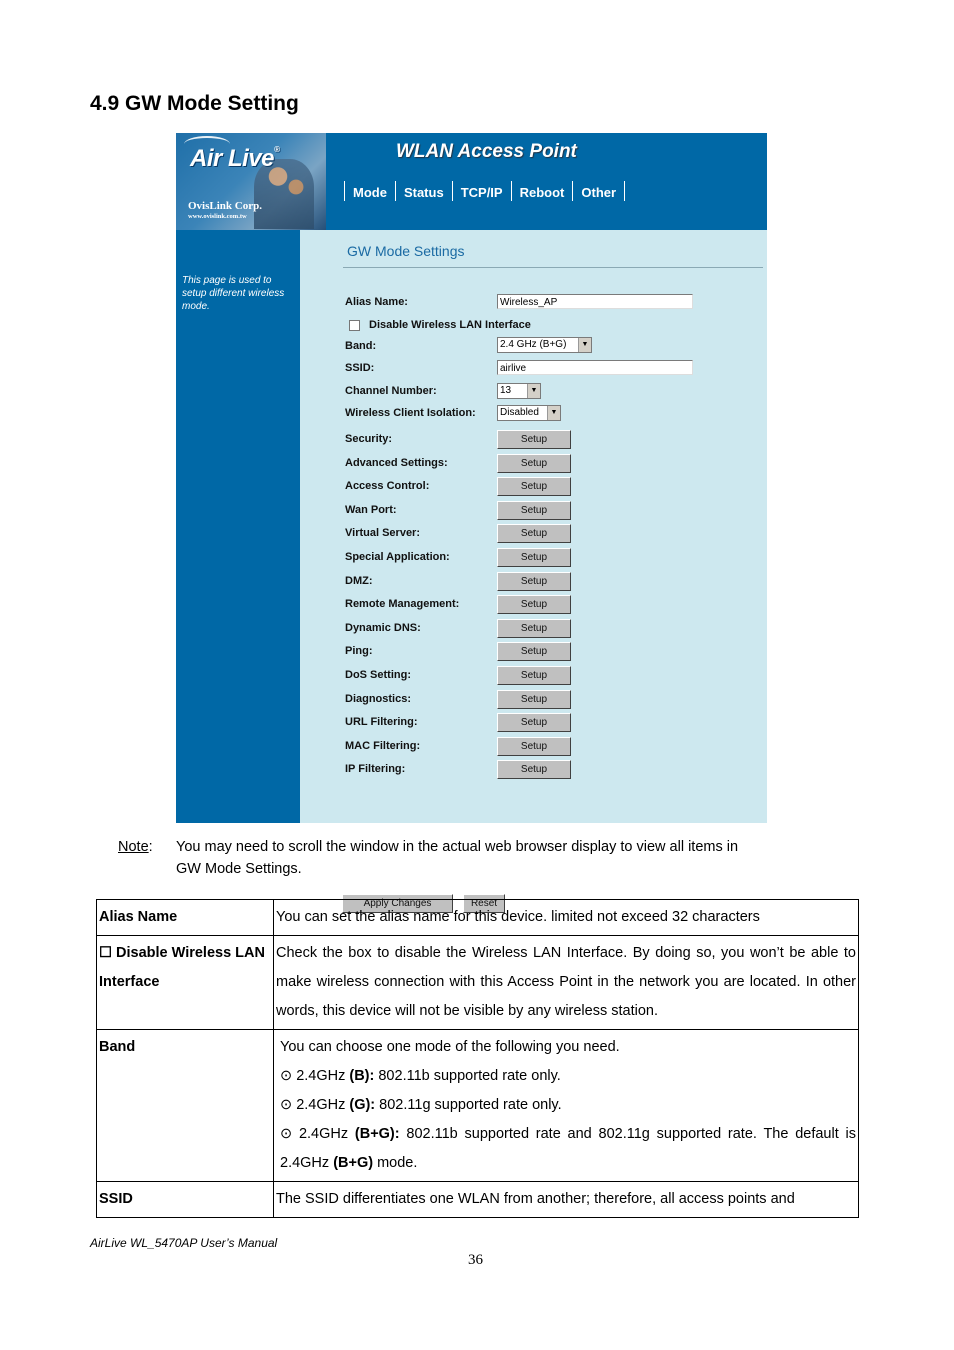 The image size is (954, 1350). I want to click on ssid-label: SSID:, so click(360, 368).